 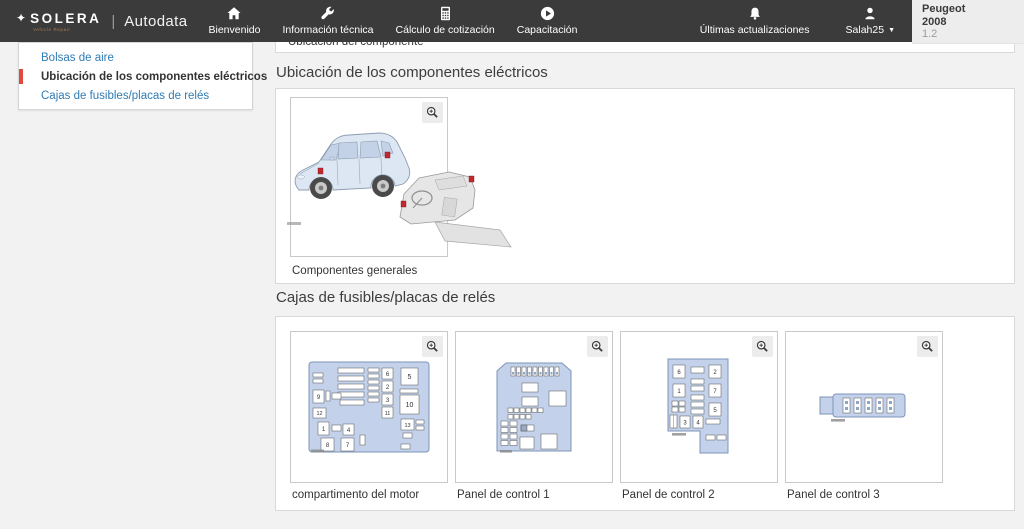 What do you see at coordinates (21, 18) in the screenshot?
I see `solera-mark-icon: ✦` at bounding box center [21, 18].